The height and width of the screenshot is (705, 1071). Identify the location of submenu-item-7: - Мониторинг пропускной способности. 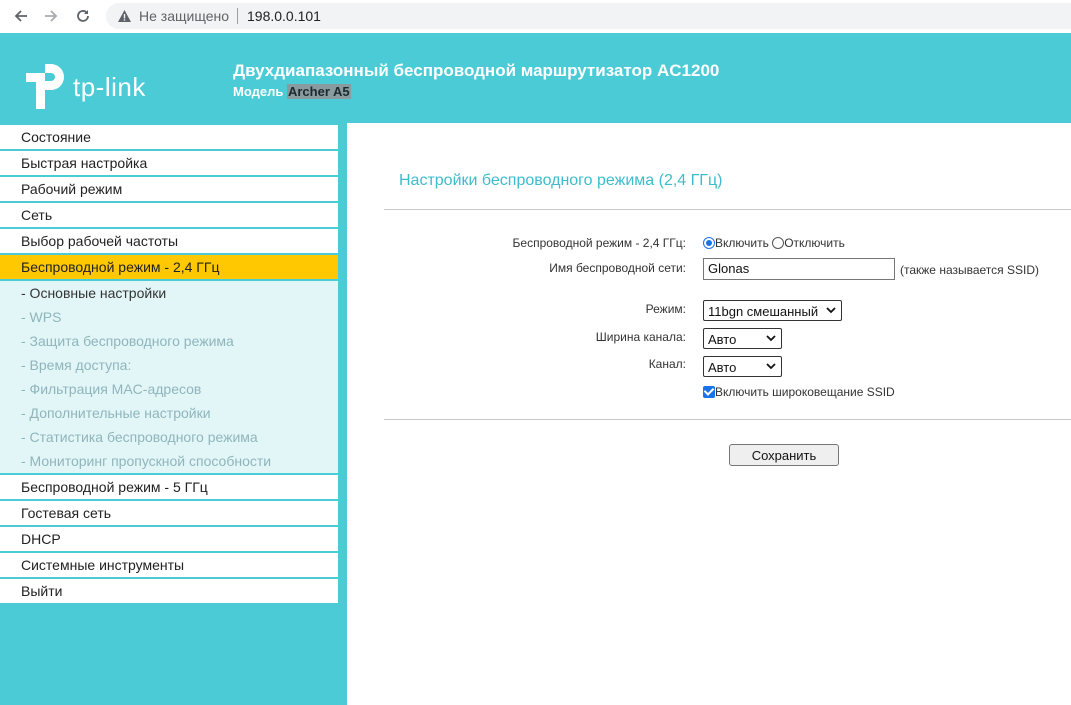
(169, 461).